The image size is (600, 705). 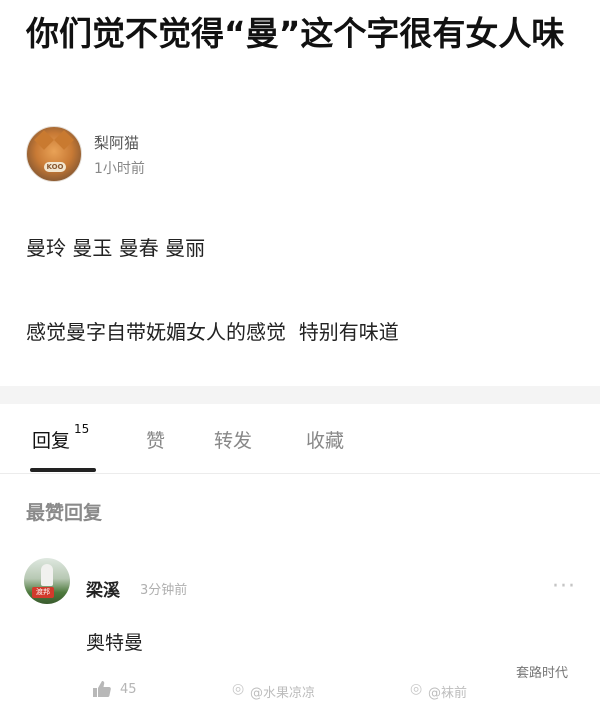 I want to click on thumbs-up-icon, so click(x=102, y=689).